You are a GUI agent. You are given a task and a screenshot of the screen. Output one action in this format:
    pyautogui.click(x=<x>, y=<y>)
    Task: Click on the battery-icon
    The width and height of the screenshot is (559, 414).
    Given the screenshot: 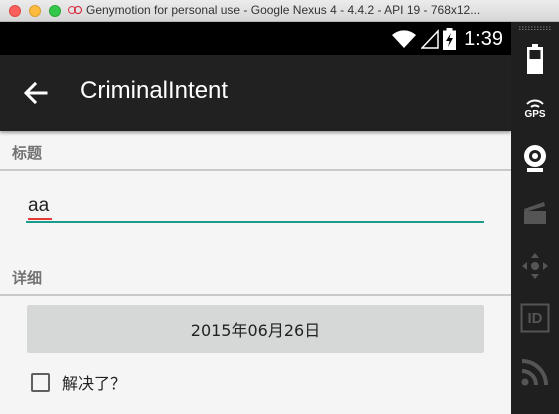 What is the action you would take?
    pyautogui.click(x=535, y=59)
    